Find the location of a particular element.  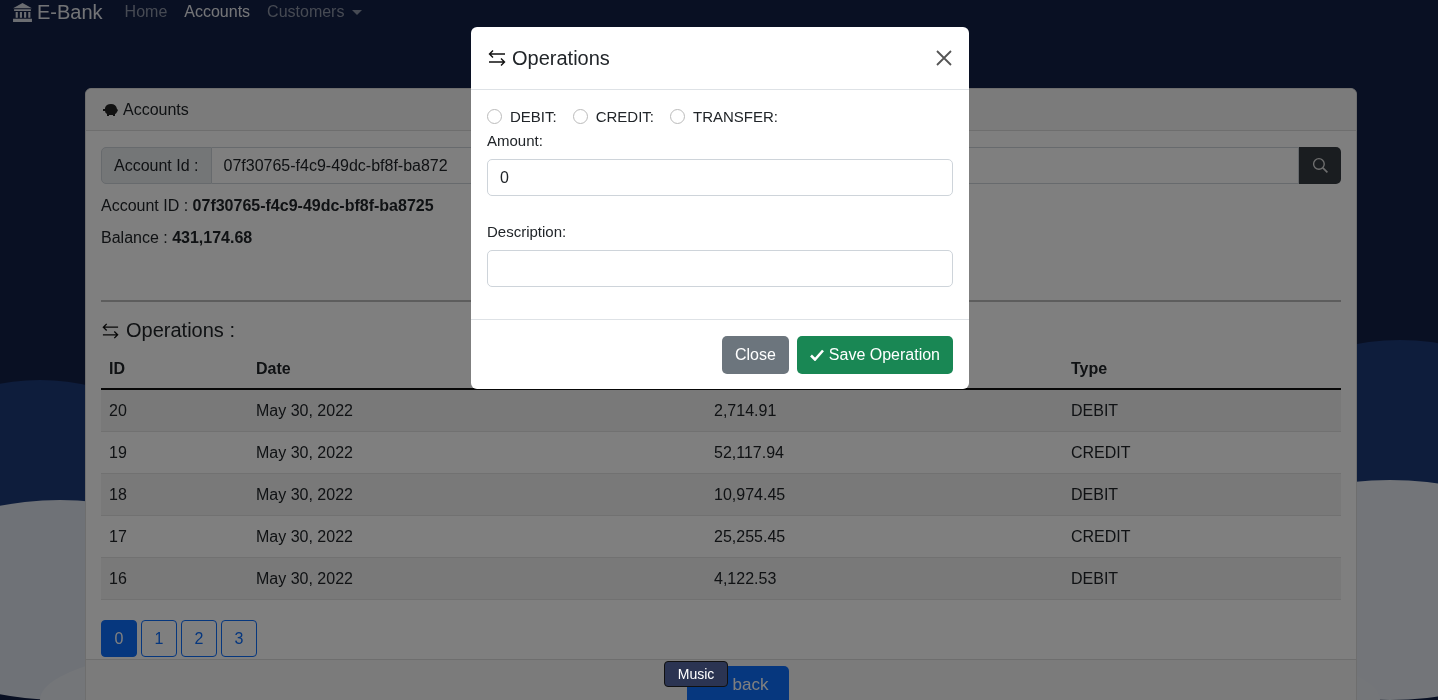

field-label: Amount: is located at coordinates (515, 140).